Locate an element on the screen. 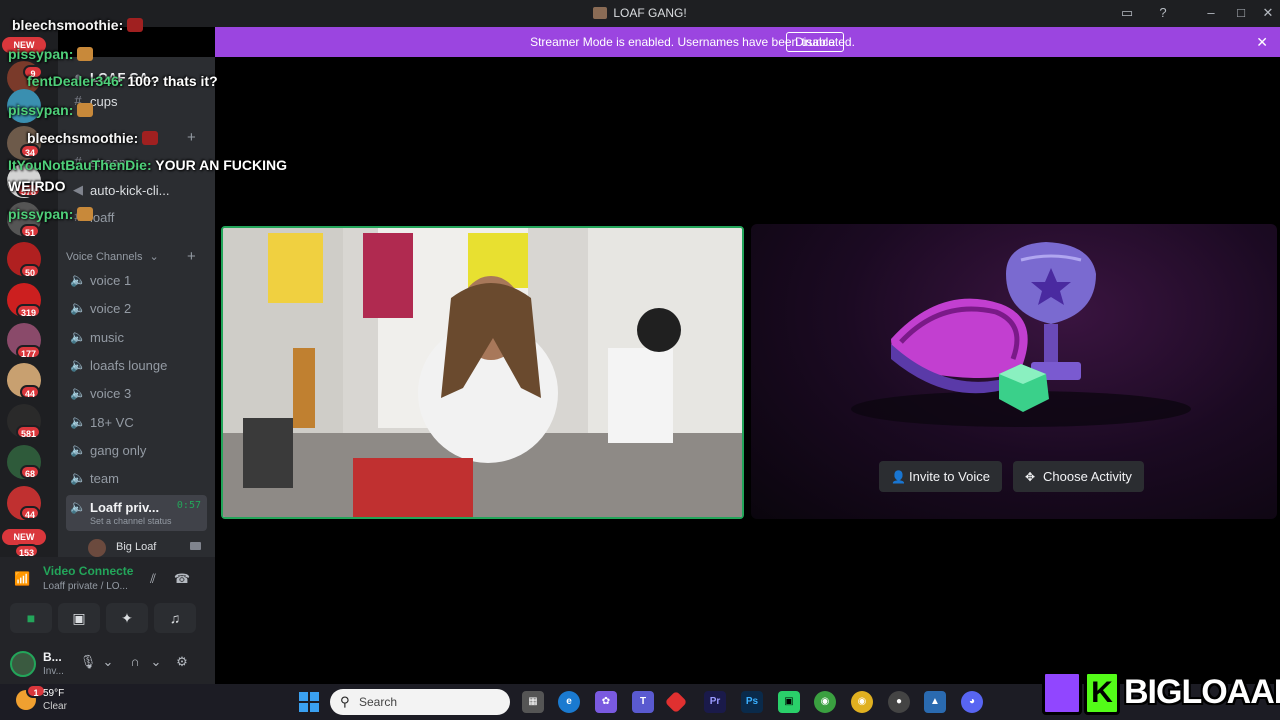 This screenshot has height=720, width=1280. chrome-icon: ◉ is located at coordinates (862, 702).